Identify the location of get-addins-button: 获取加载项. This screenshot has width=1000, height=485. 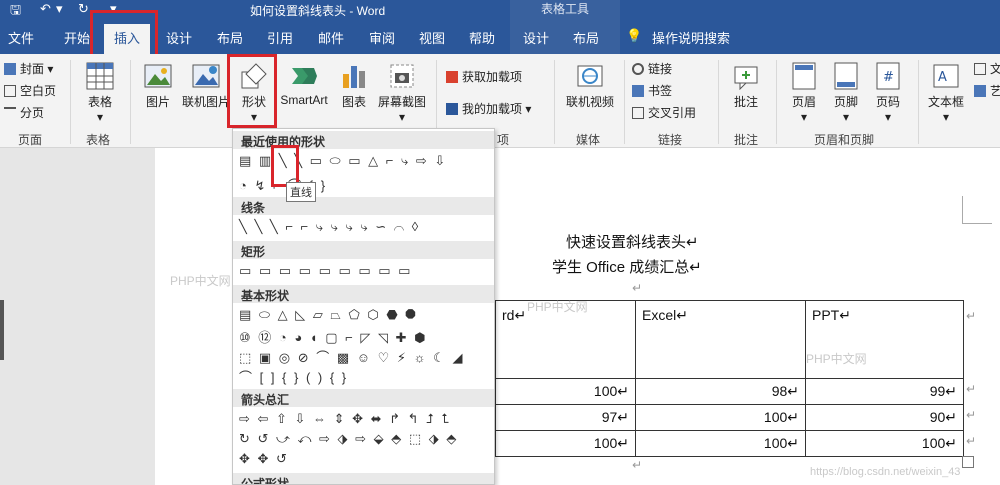
(484, 76).